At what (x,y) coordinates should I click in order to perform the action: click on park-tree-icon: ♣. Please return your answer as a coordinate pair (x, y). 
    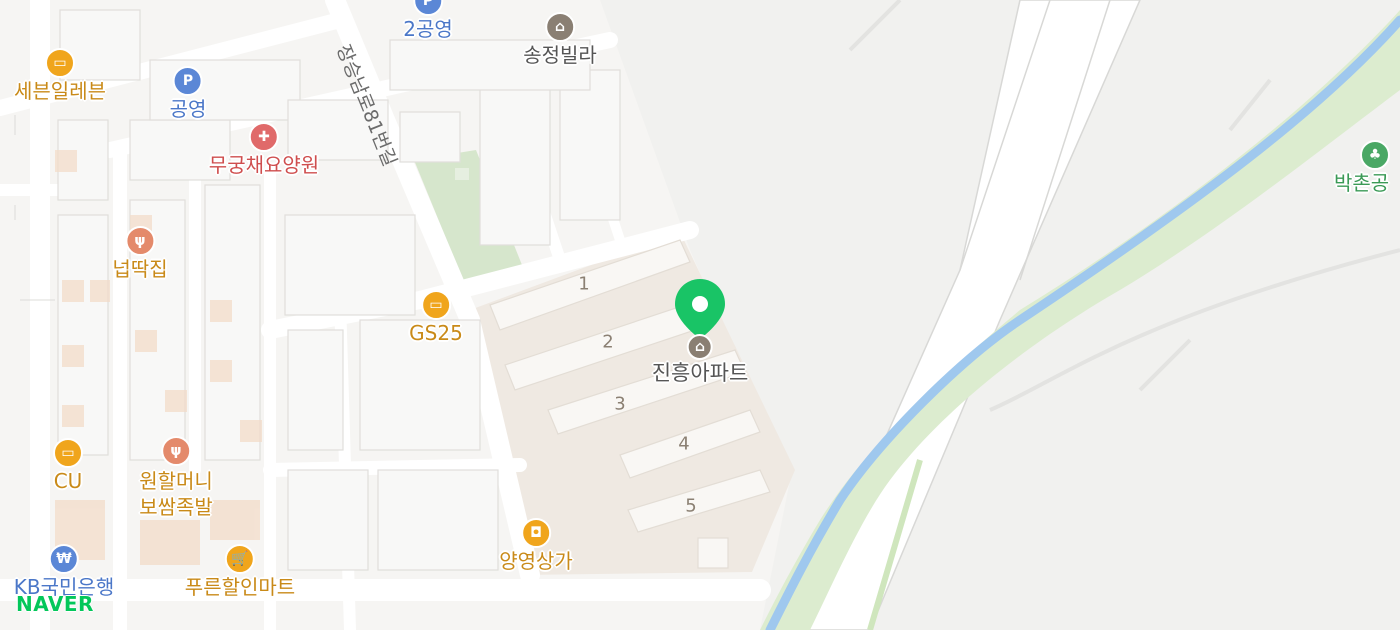
    Looking at the image, I should click on (1375, 155).